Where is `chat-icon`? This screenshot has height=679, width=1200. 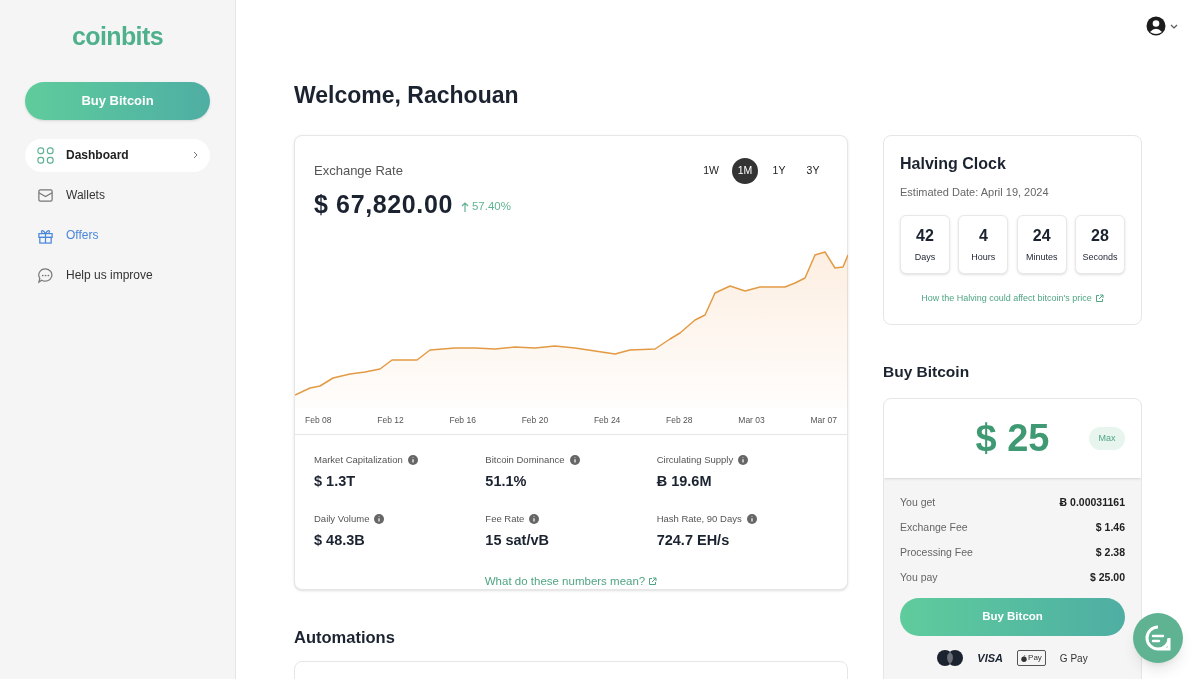 chat-icon is located at coordinates (1158, 638).